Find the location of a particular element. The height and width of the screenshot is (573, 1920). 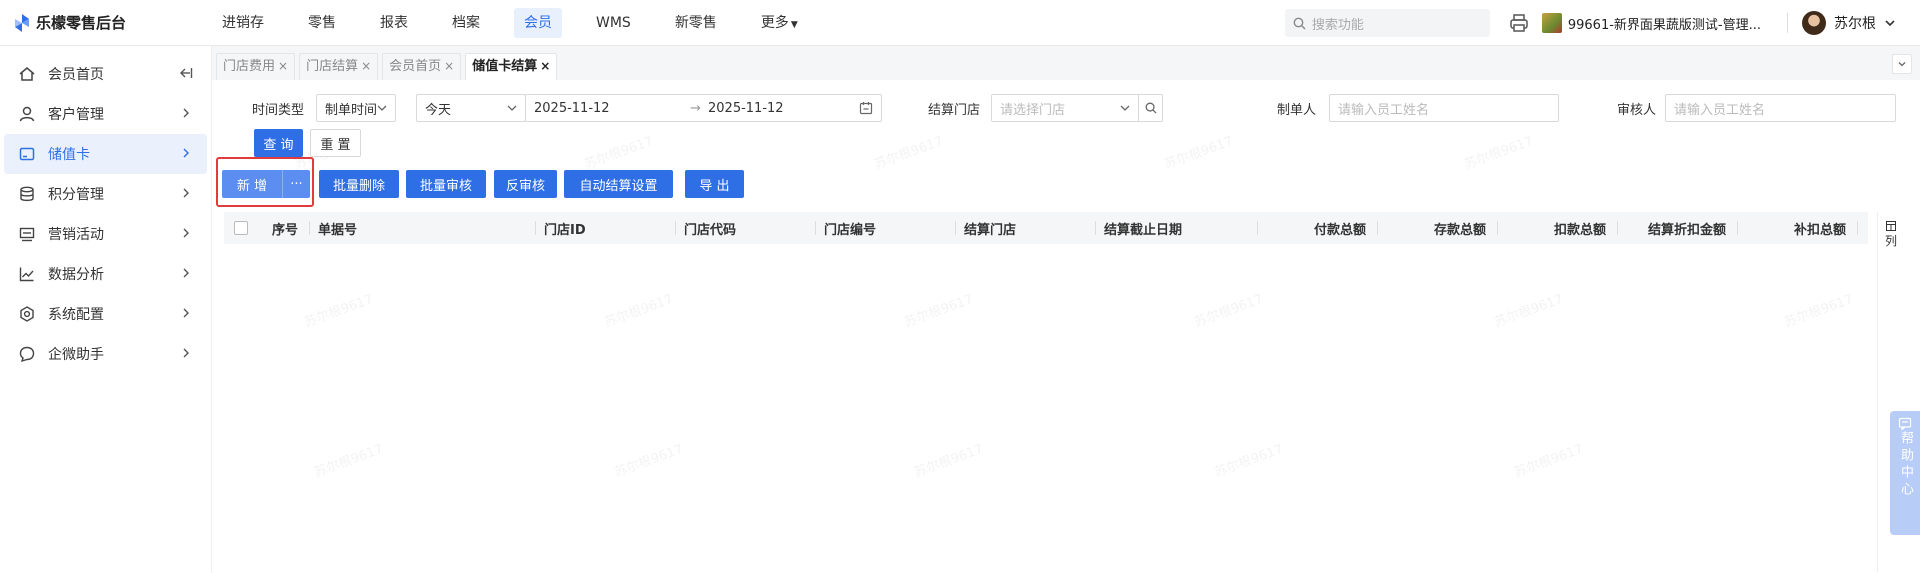

sidebar-item-points: 积分管理 is located at coordinates (105, 194).